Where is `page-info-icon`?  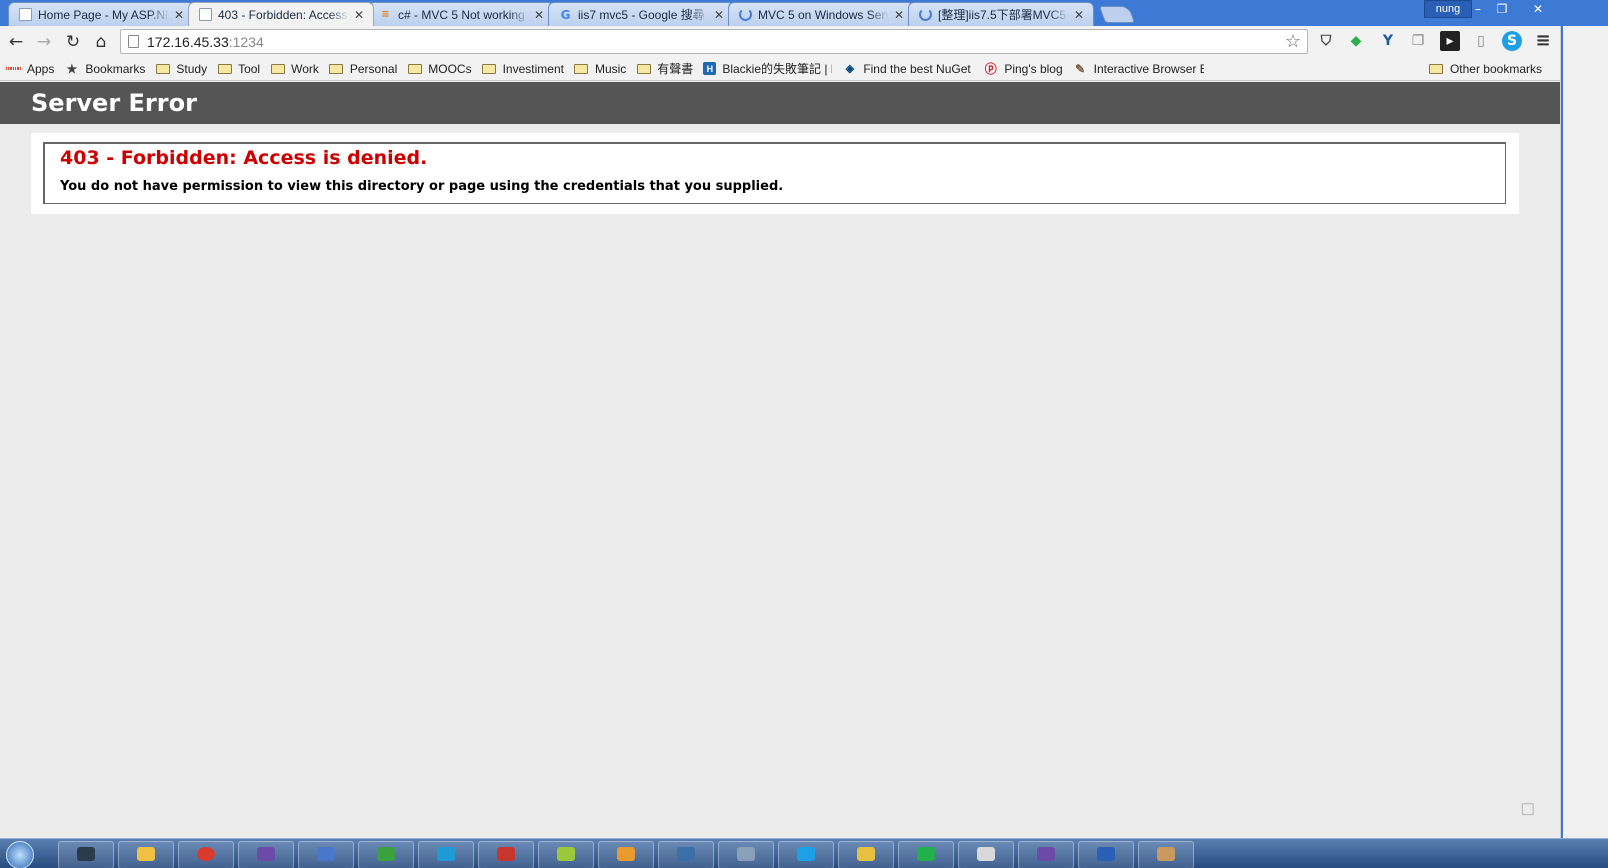 page-info-icon is located at coordinates (133, 41).